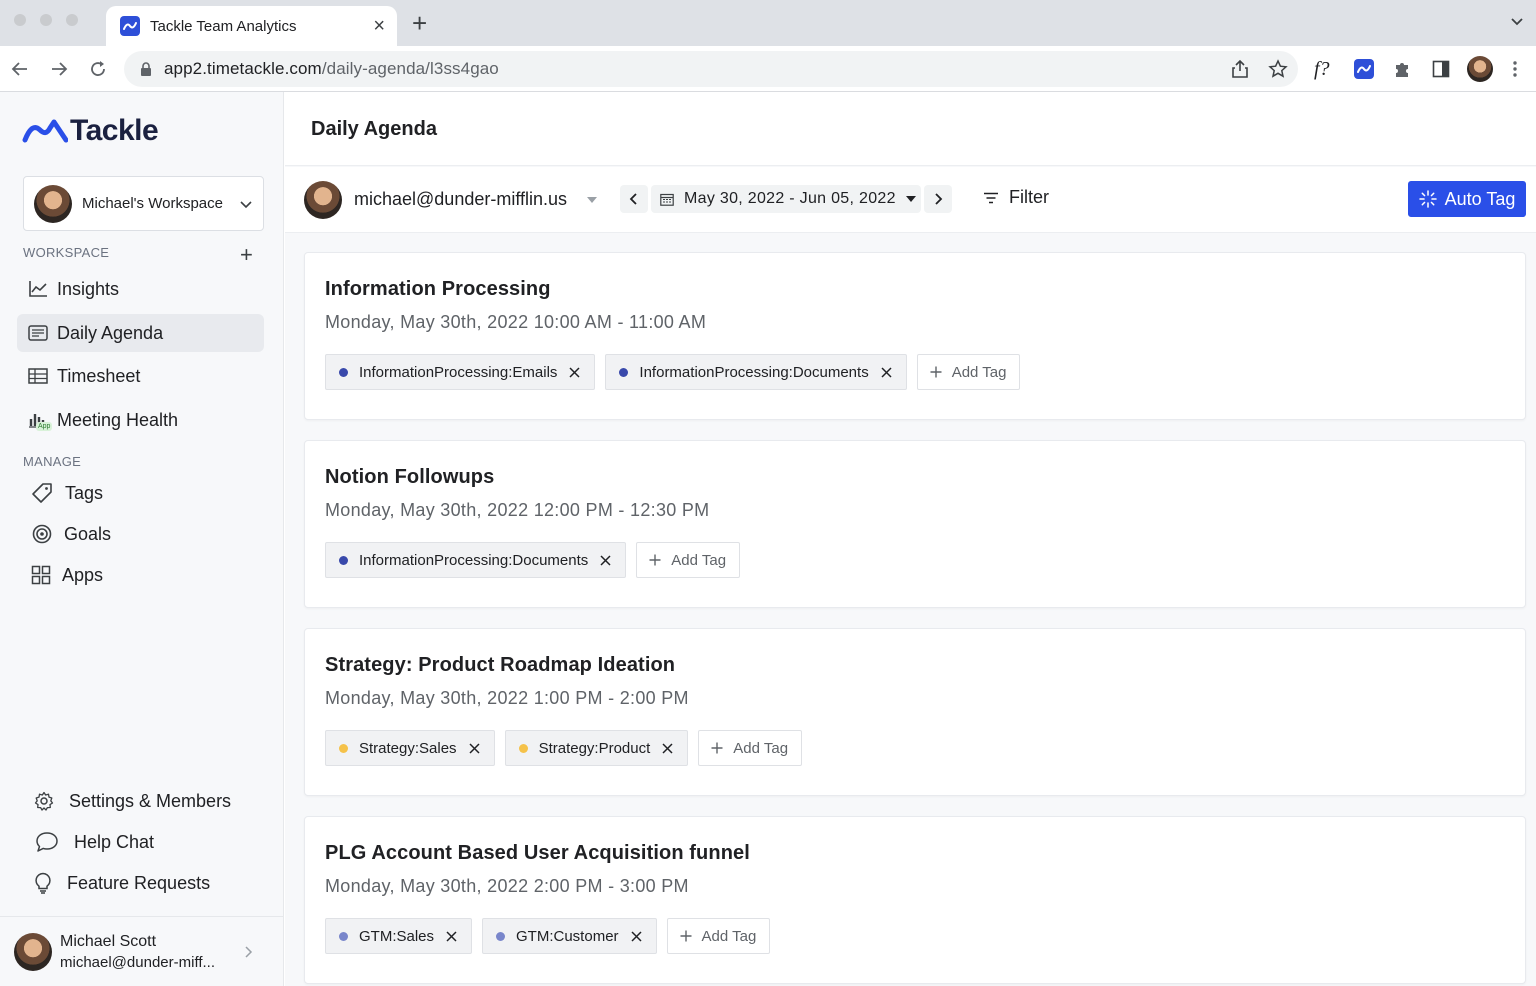 The height and width of the screenshot is (986, 1536). I want to click on previous-week-button, so click(634, 199).